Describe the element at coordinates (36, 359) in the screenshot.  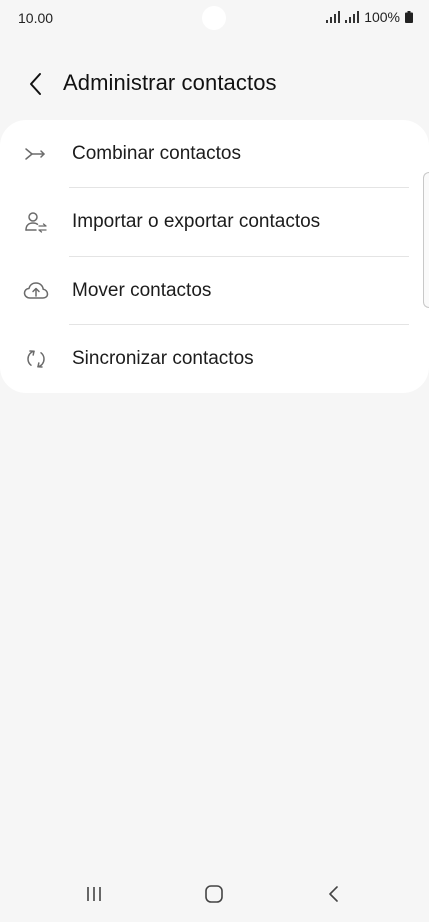
I see `sync-icon` at that location.